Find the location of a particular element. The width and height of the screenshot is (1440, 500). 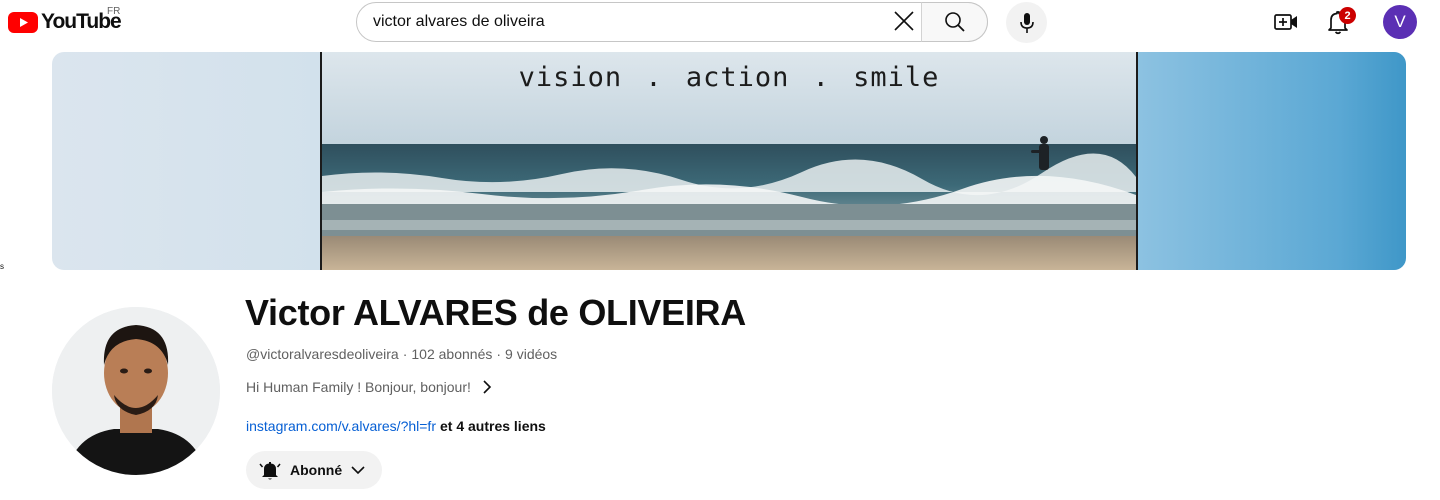

voice-search-button is located at coordinates (1026, 22).